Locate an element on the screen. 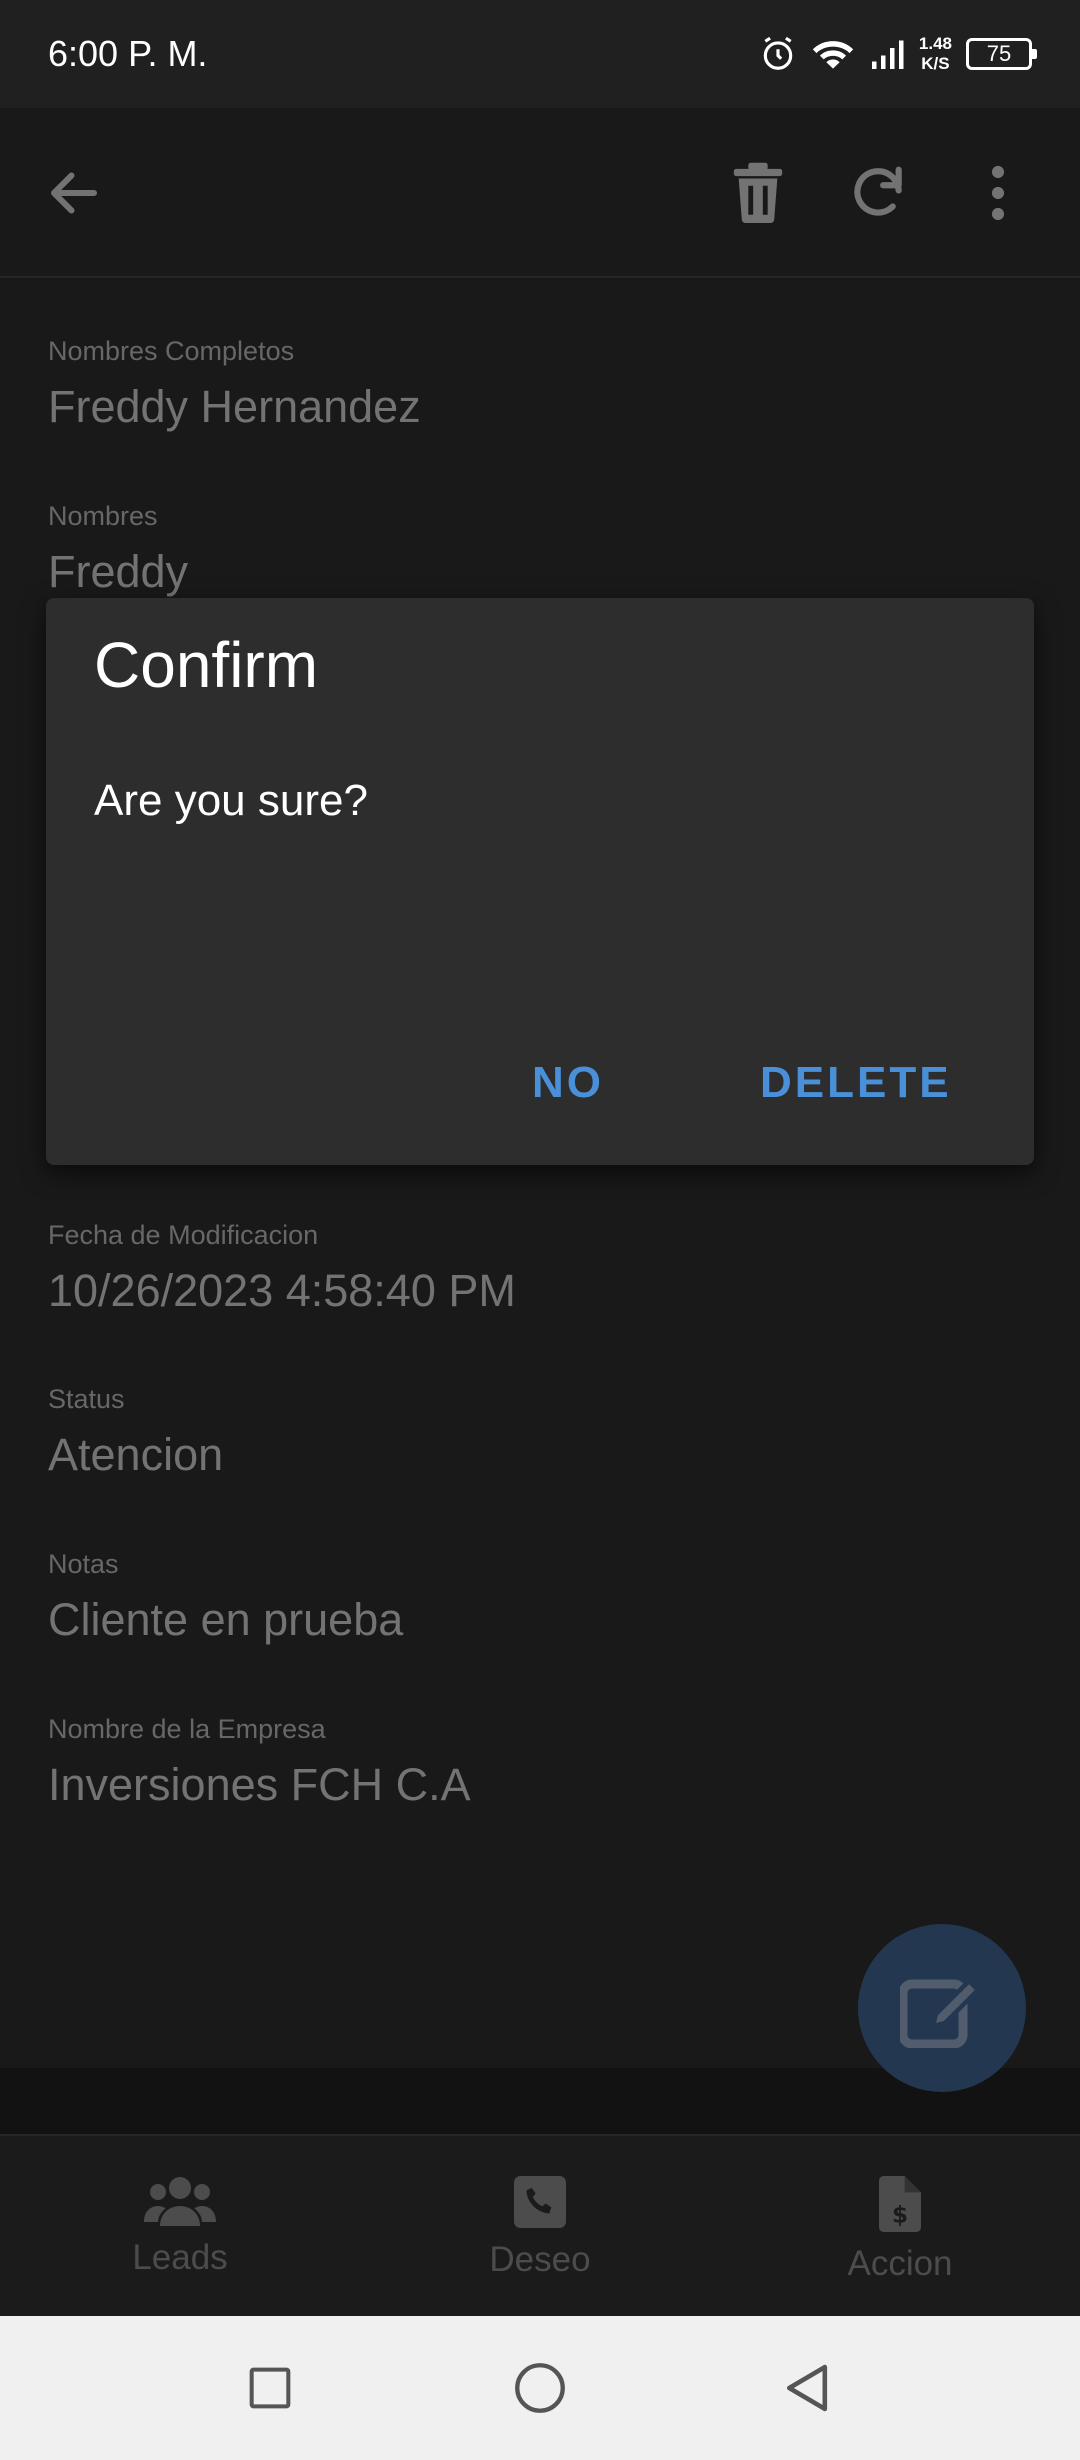  status-time: 6:00 P. M. is located at coordinates (128, 53).